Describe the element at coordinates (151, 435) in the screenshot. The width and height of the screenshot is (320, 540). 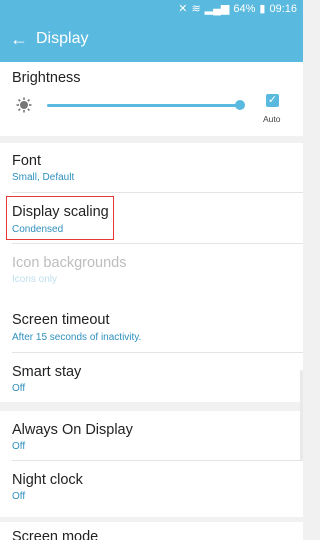
I see `always-on-display-row: Always On Display Off` at that location.